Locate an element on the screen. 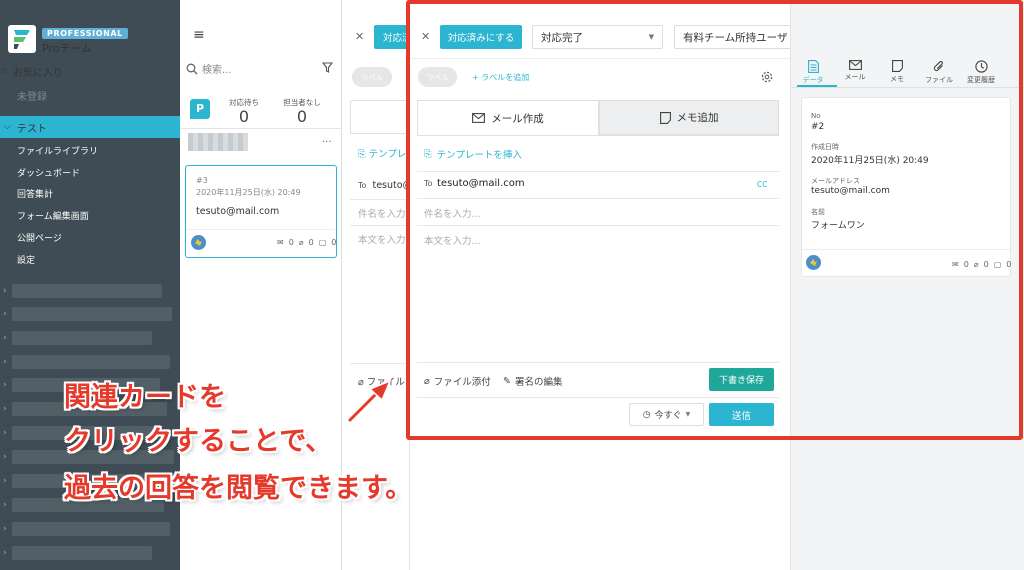 Image resolution: width=1024 pixels, height=570 pixels. team-name: Proチーム is located at coordinates (67, 48).